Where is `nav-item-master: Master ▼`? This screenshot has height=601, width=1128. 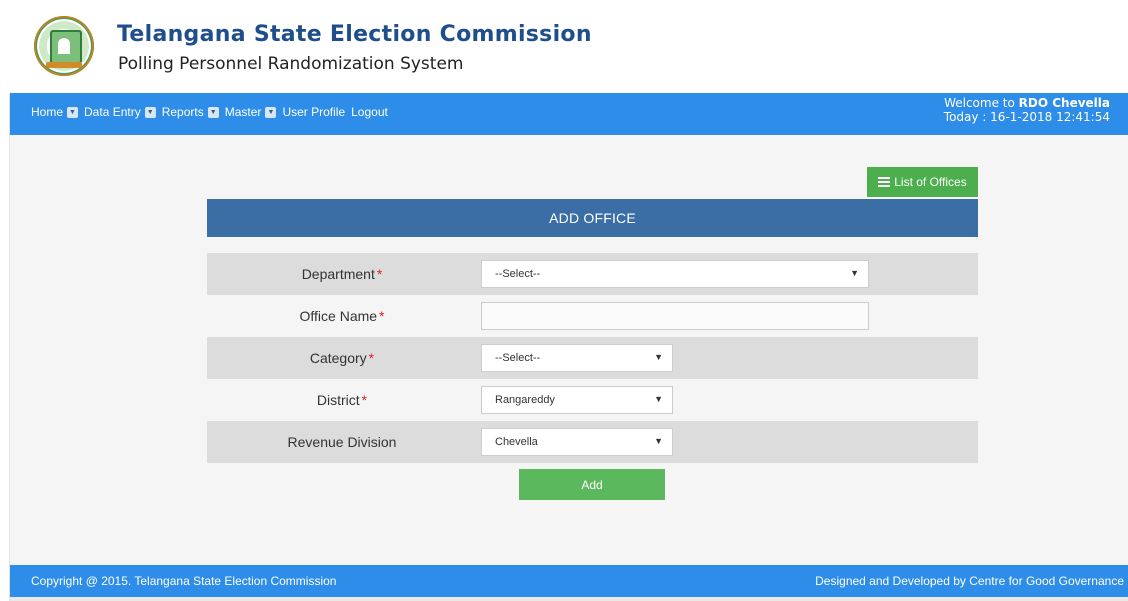 nav-item-master: Master ▼ is located at coordinates (251, 112).